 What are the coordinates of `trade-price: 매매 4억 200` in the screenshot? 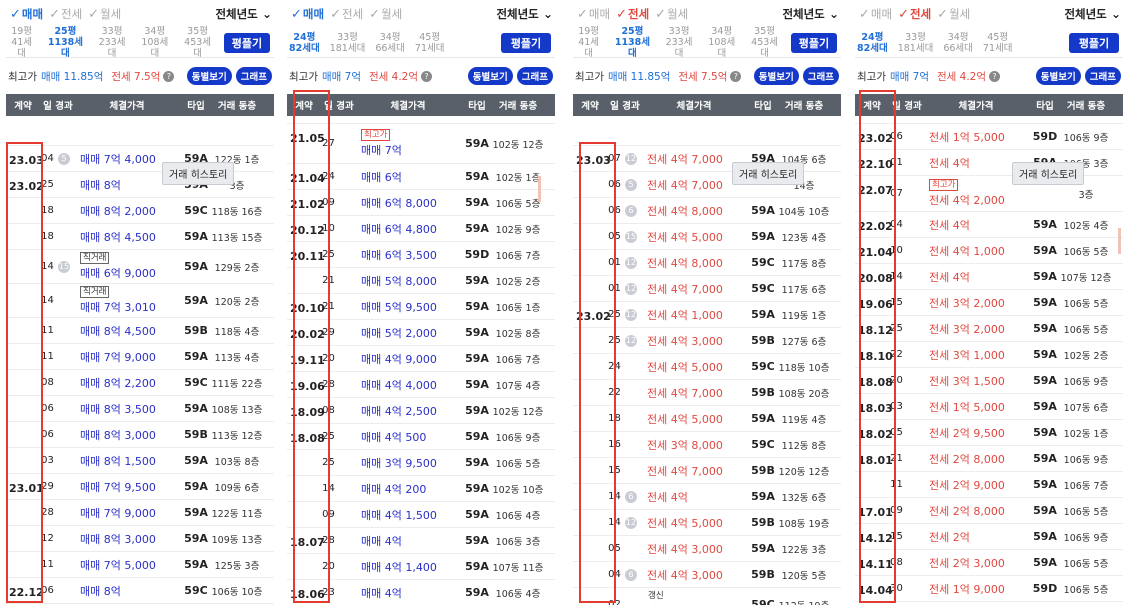 It's located at (393, 489).